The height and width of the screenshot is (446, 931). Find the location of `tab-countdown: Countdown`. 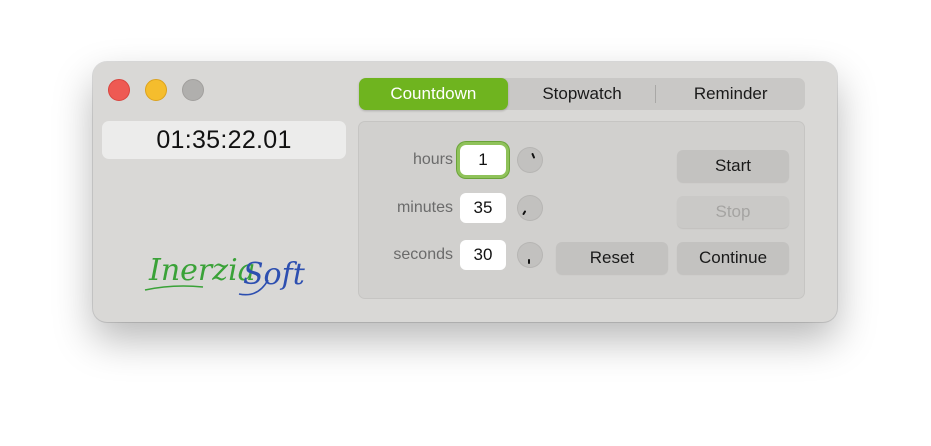

tab-countdown: Countdown is located at coordinates (433, 94).